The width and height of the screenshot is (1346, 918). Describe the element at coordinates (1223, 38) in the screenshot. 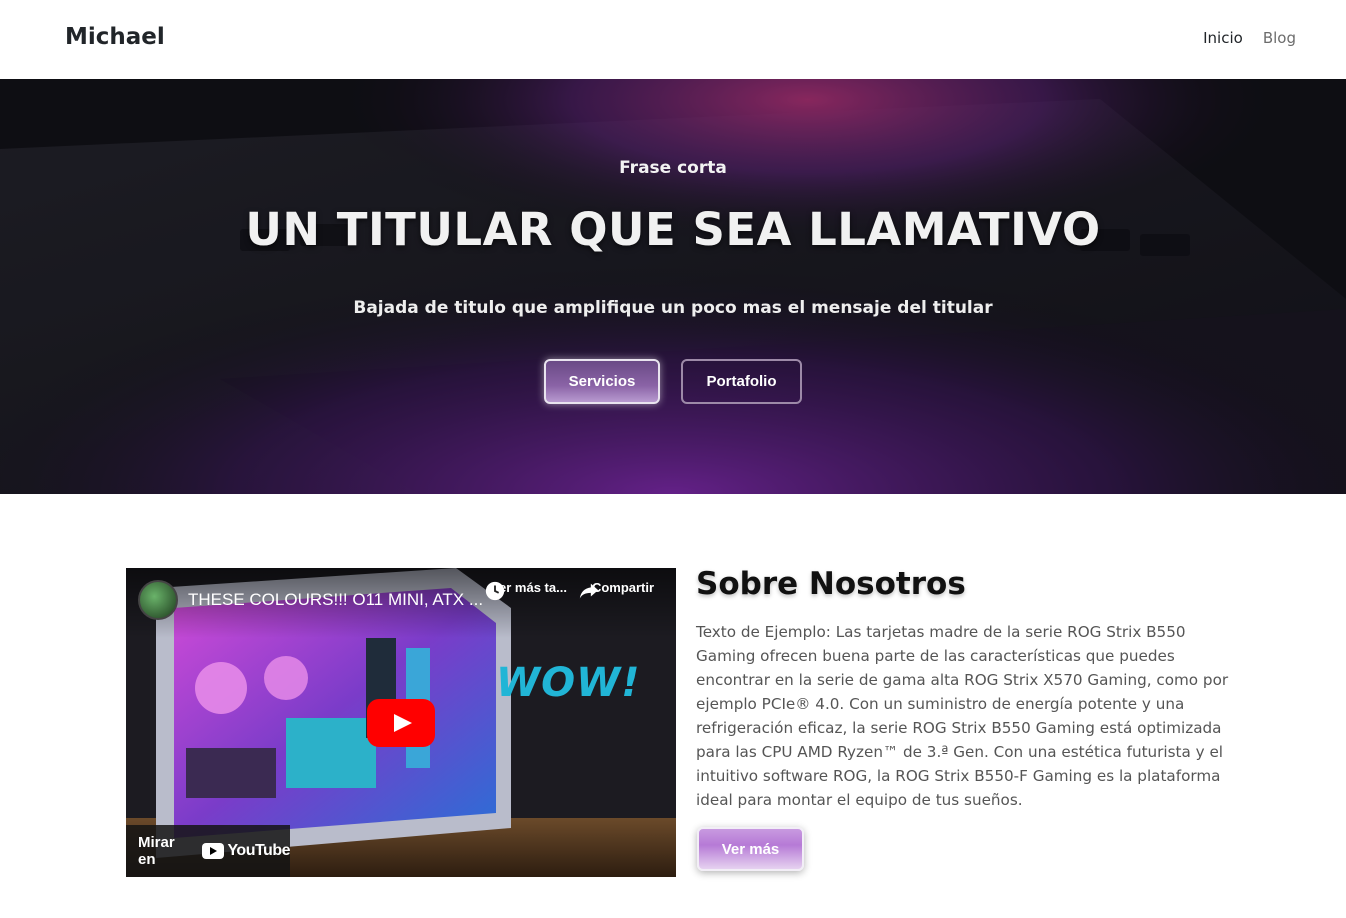

I see `nav-link-inicio: Inicio` at that location.